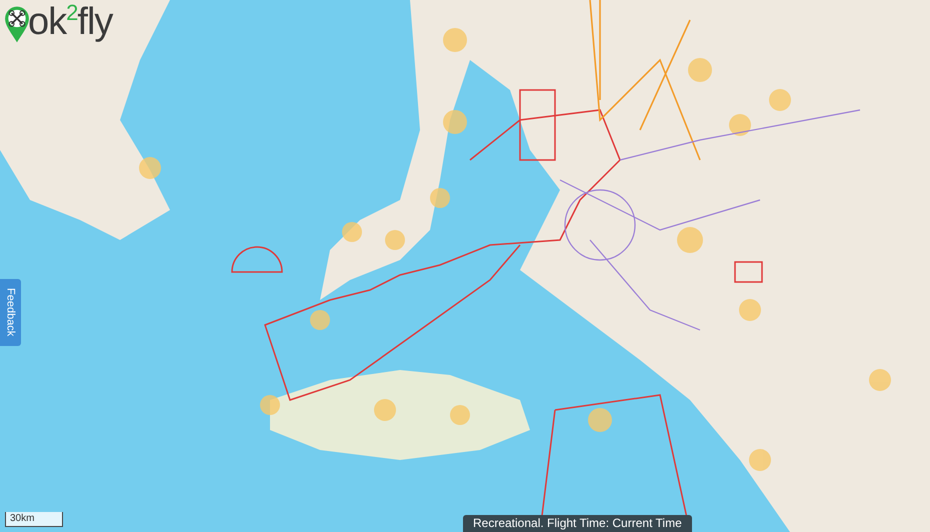 The image size is (930, 532). Describe the element at coordinates (58, 23) in the screenshot. I see `ok2fly-logo: ok$^{2}$fly` at that location.